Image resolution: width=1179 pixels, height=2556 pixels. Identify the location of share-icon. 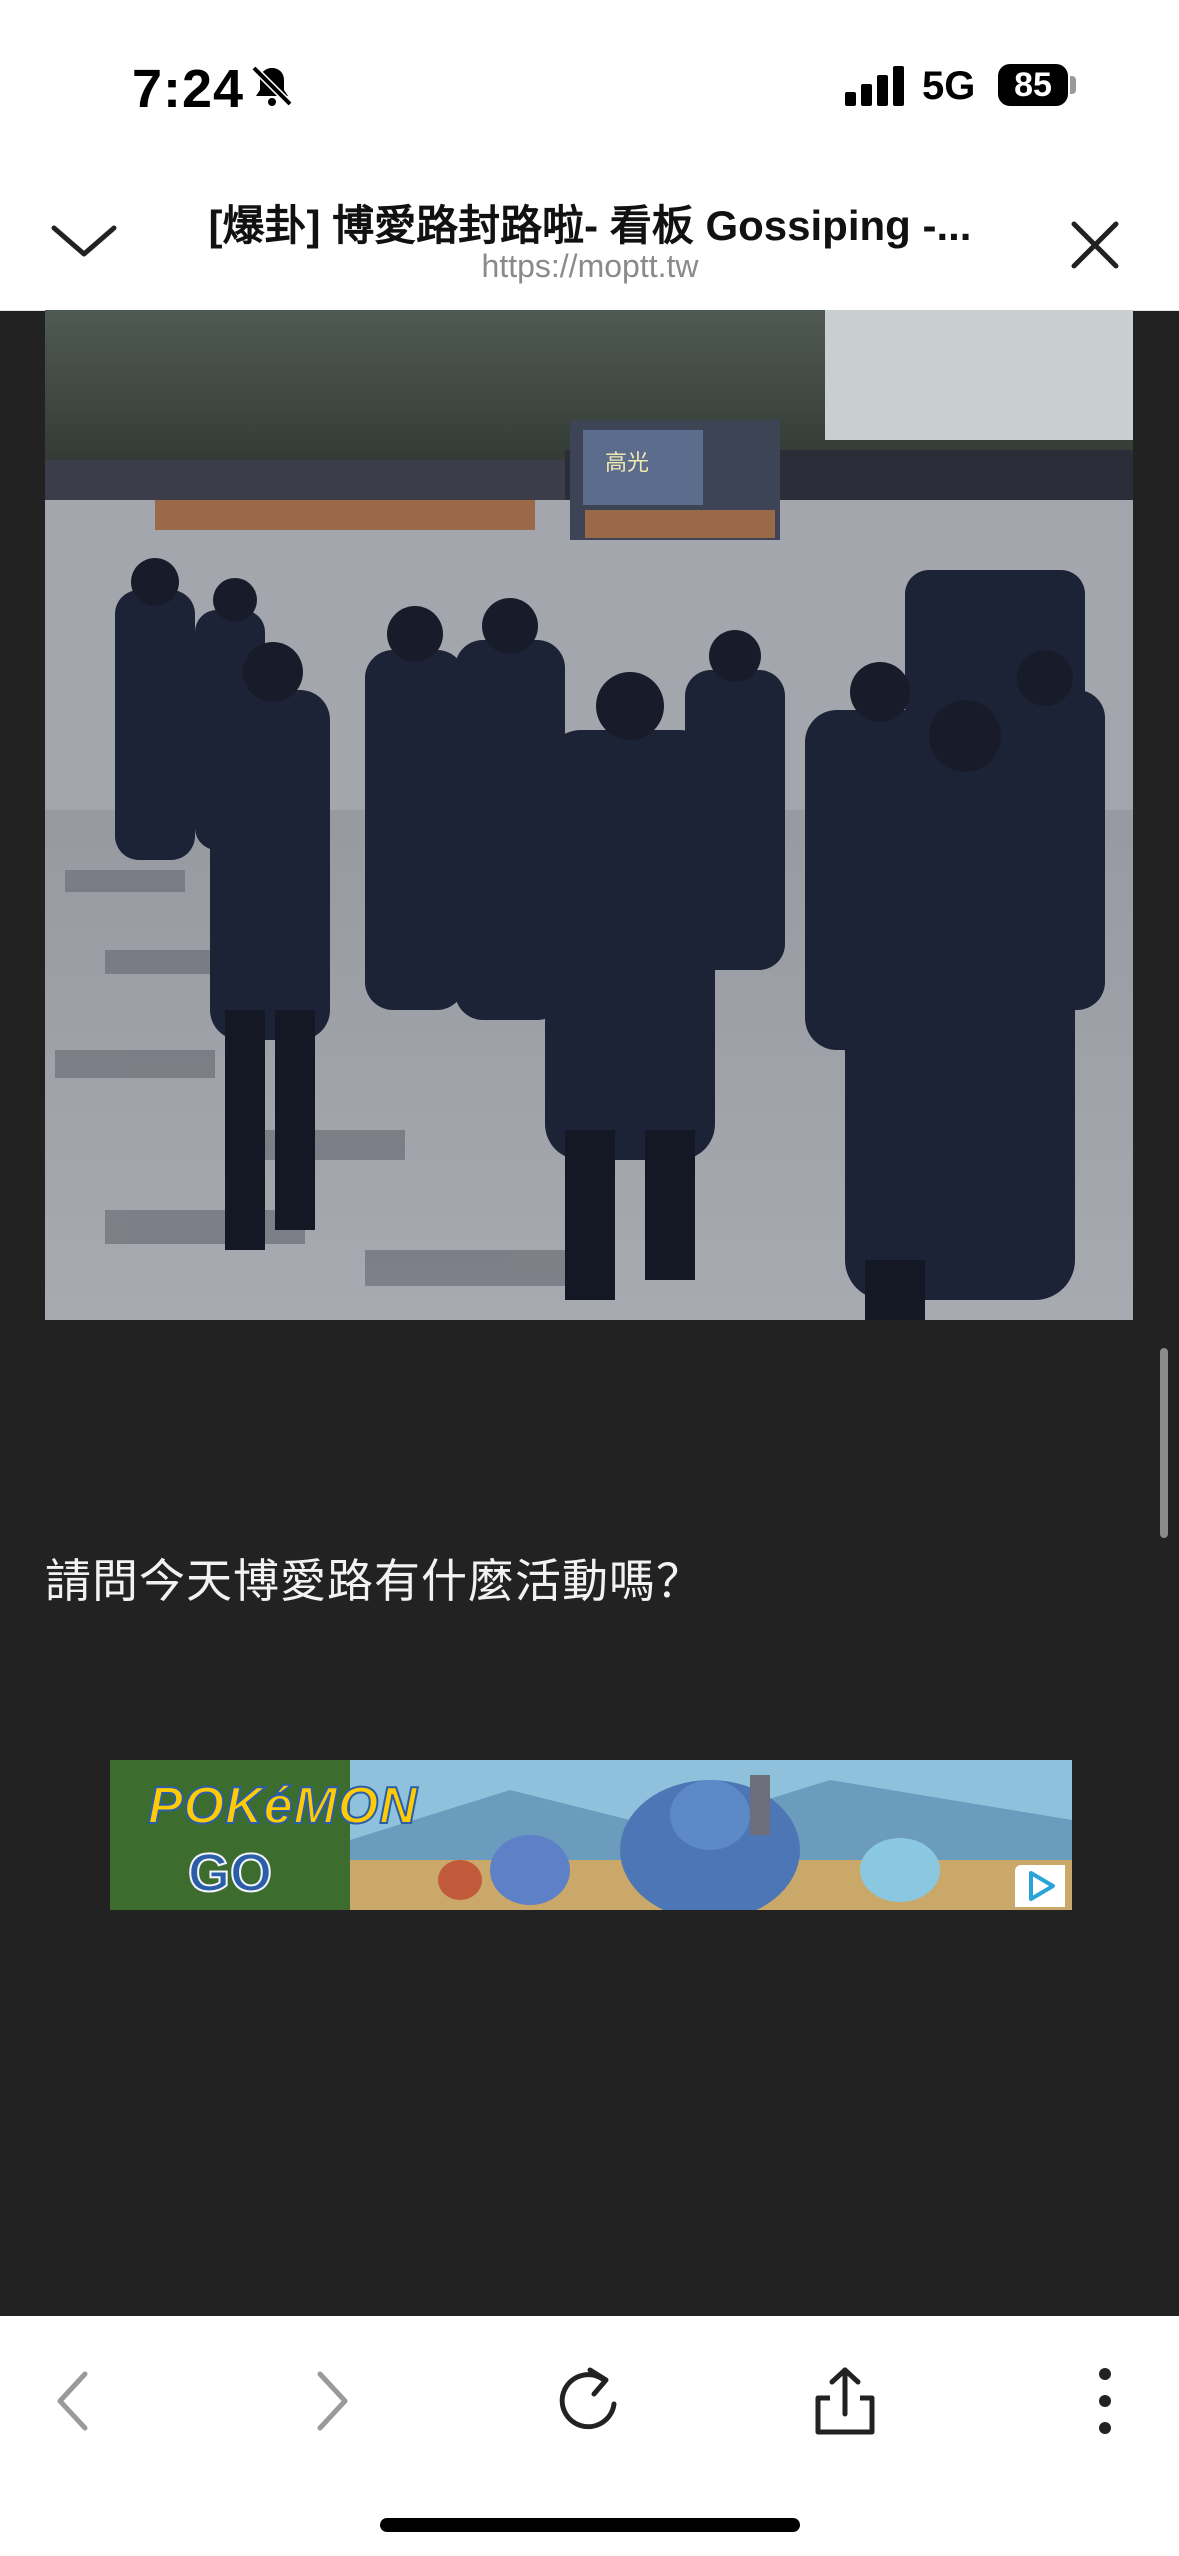
(845, 2401).